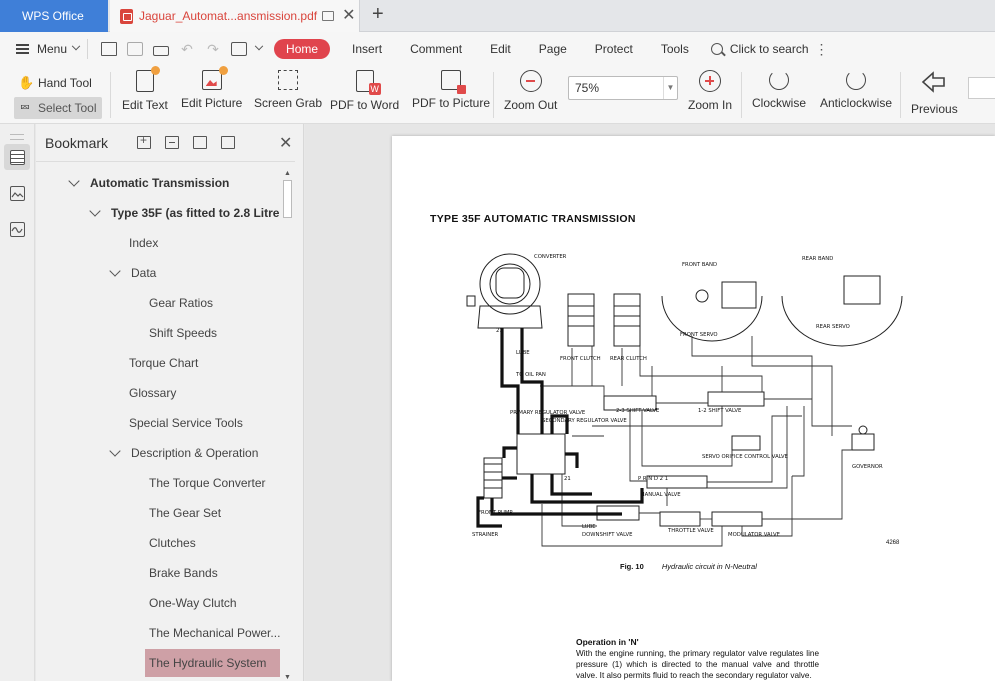  I want to click on bookmark-item: Glossary, so click(160, 393).